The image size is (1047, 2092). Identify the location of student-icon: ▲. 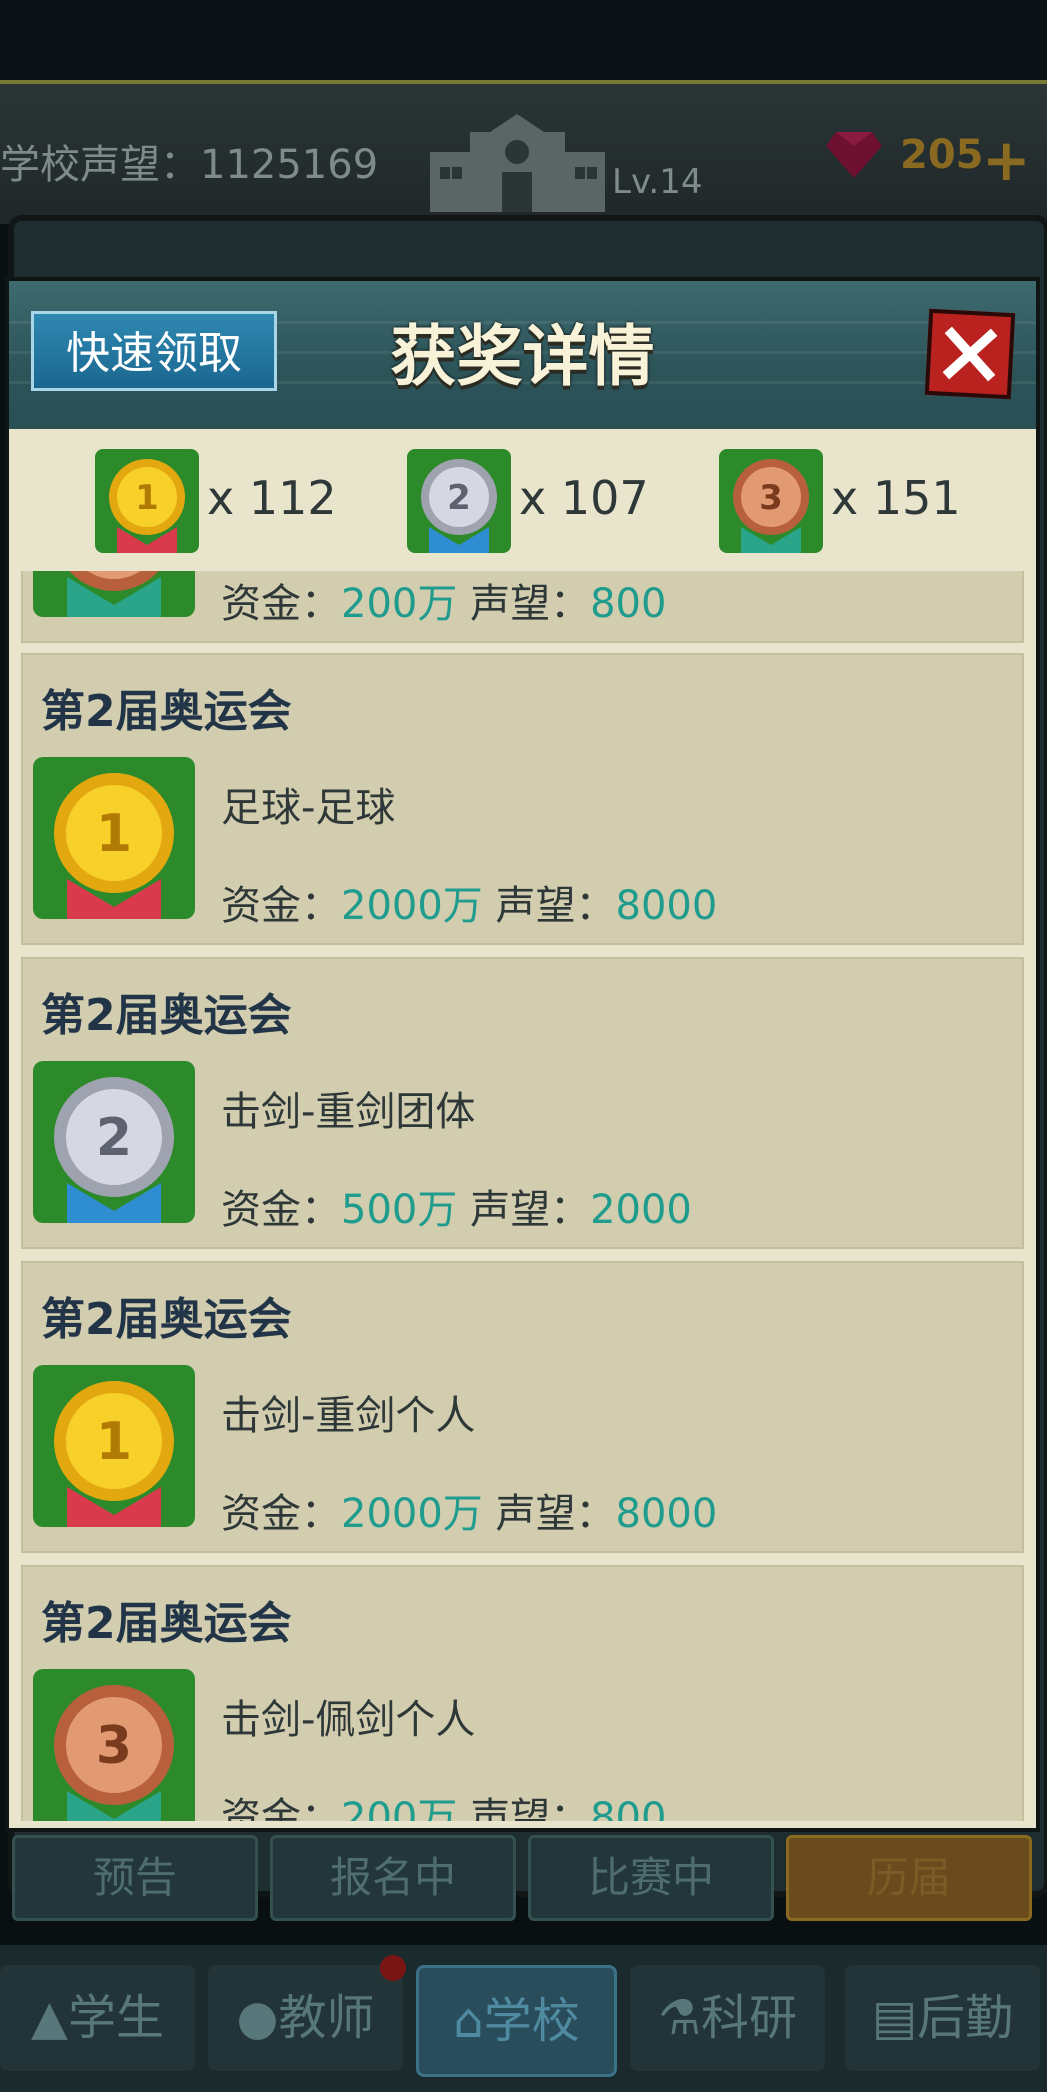
(49, 2018).